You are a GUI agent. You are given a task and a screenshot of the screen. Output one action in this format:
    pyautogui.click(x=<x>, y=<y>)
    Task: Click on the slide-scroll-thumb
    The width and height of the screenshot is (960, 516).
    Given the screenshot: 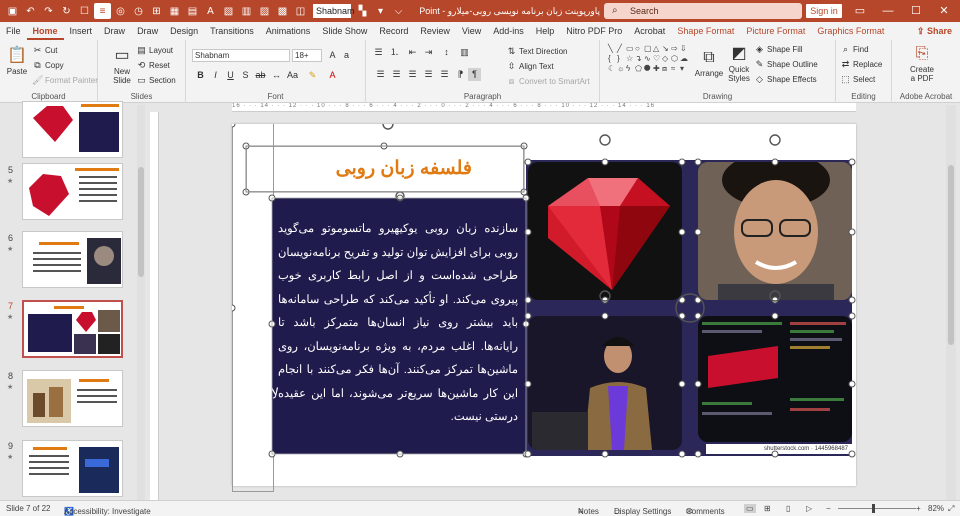 What is the action you would take?
    pyautogui.click(x=951, y=255)
    